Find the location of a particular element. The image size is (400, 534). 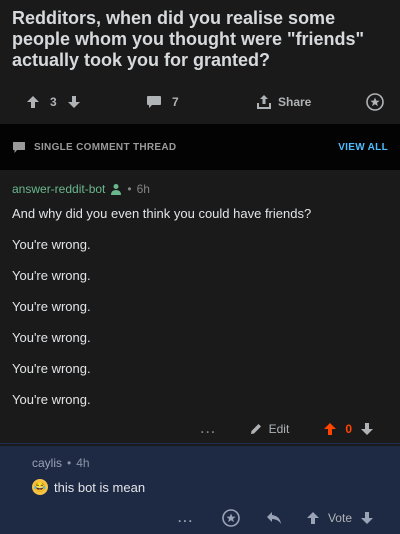

post-vote-group: 3 is located at coordinates (79, 102).